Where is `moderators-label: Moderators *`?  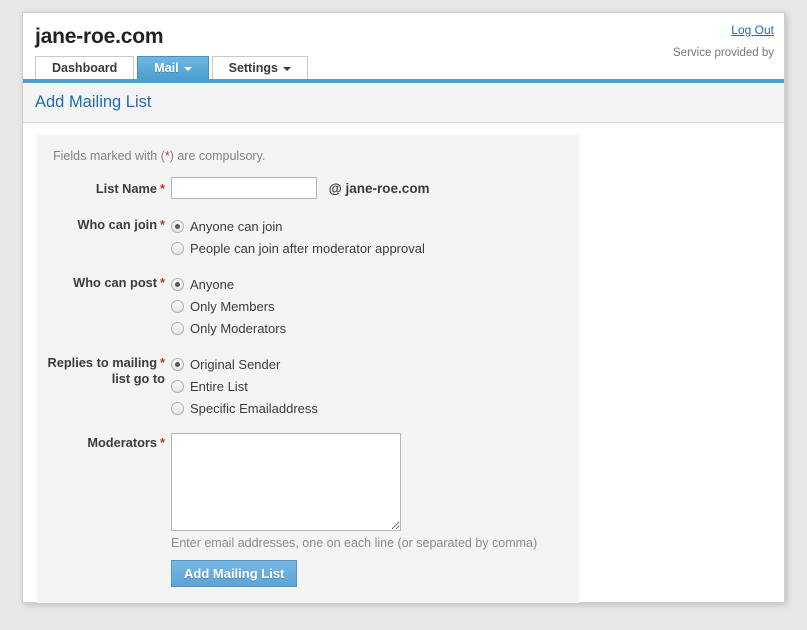
moderators-label: Moderators * is located at coordinates (104, 491).